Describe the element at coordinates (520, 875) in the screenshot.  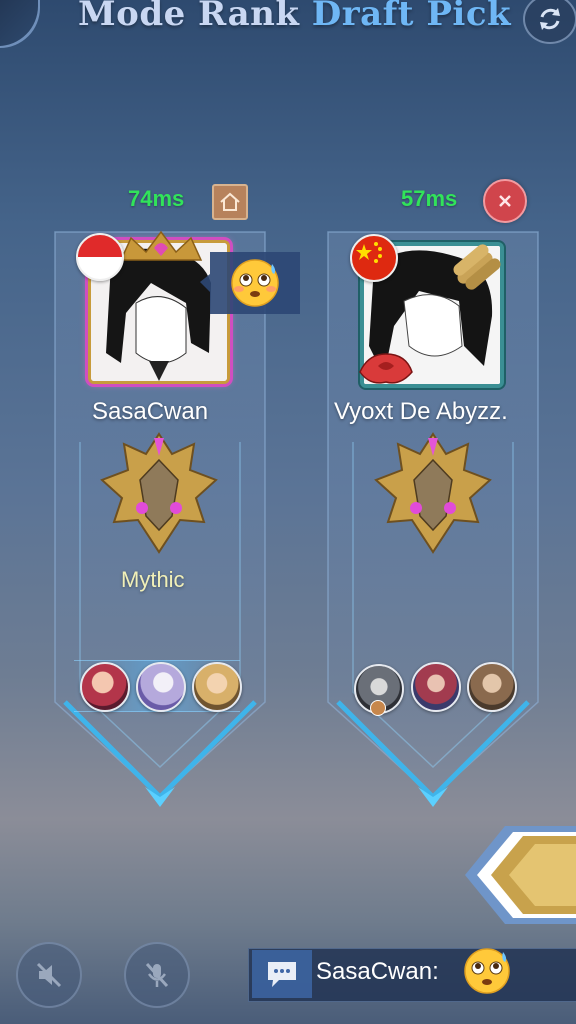
I see `confirm-arrow-button` at that location.